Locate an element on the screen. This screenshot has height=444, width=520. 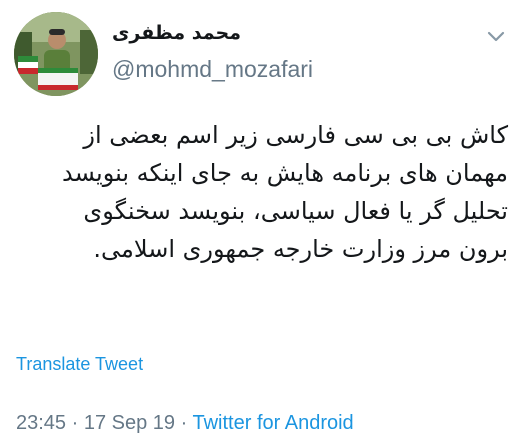
tweet-time: 23:45 is located at coordinates (41, 423).